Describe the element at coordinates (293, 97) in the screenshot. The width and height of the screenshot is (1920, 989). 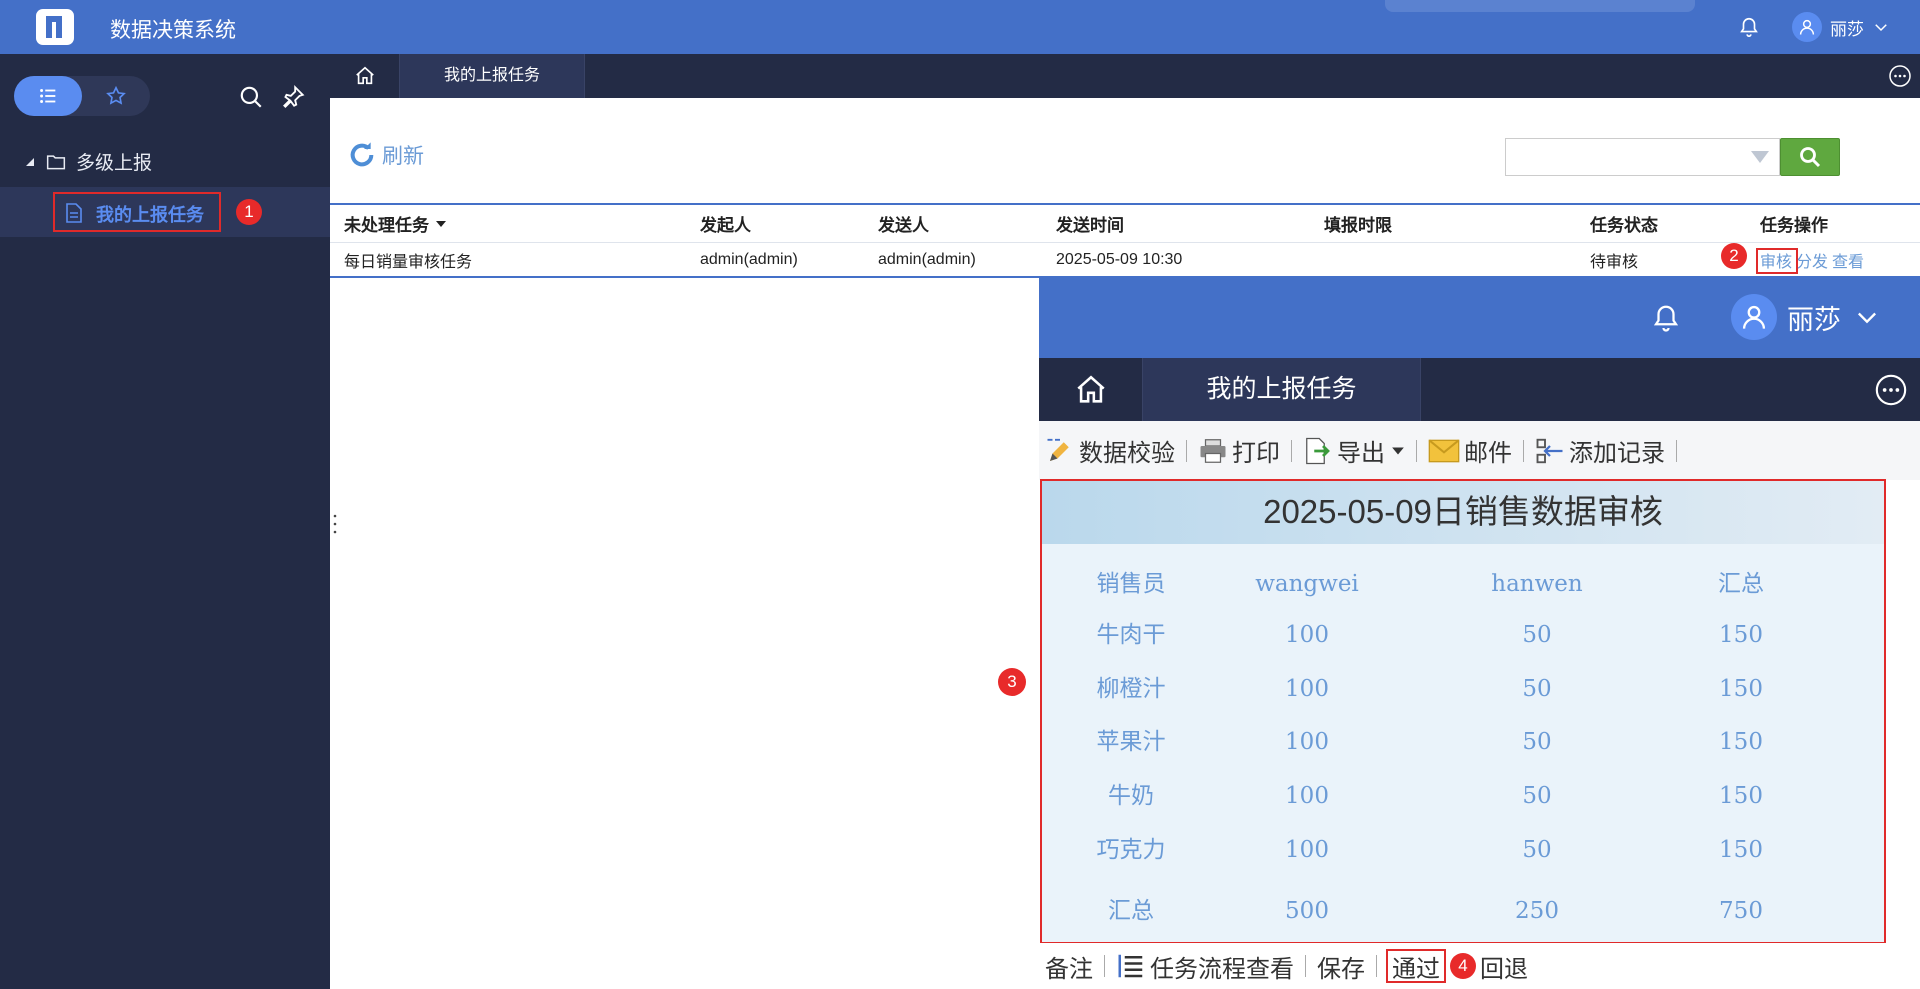
I see `pin-icon` at that location.